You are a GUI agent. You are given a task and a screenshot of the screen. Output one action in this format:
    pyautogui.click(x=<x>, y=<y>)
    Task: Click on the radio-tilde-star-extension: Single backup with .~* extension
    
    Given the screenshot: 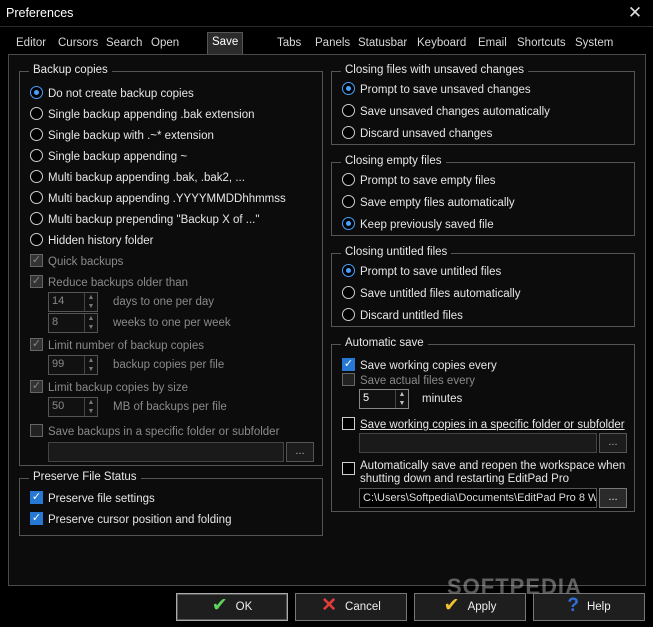 What is the action you would take?
    pyautogui.click(x=122, y=136)
    